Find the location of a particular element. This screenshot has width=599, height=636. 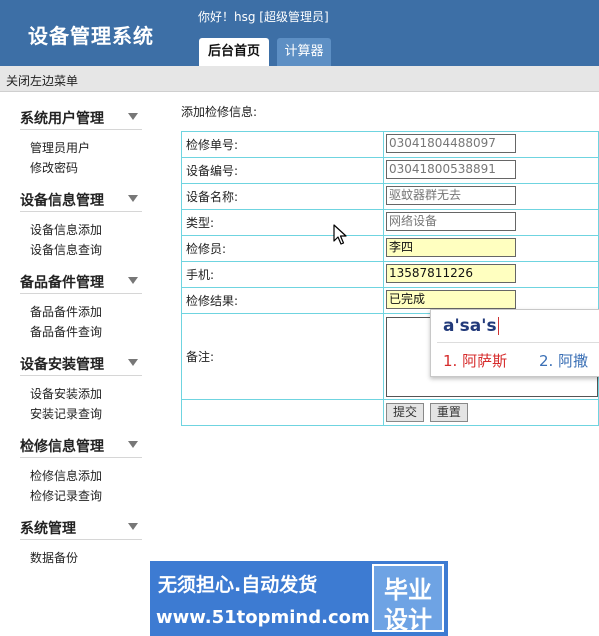

order-number-input: 03041804488097 is located at coordinates (451, 143).